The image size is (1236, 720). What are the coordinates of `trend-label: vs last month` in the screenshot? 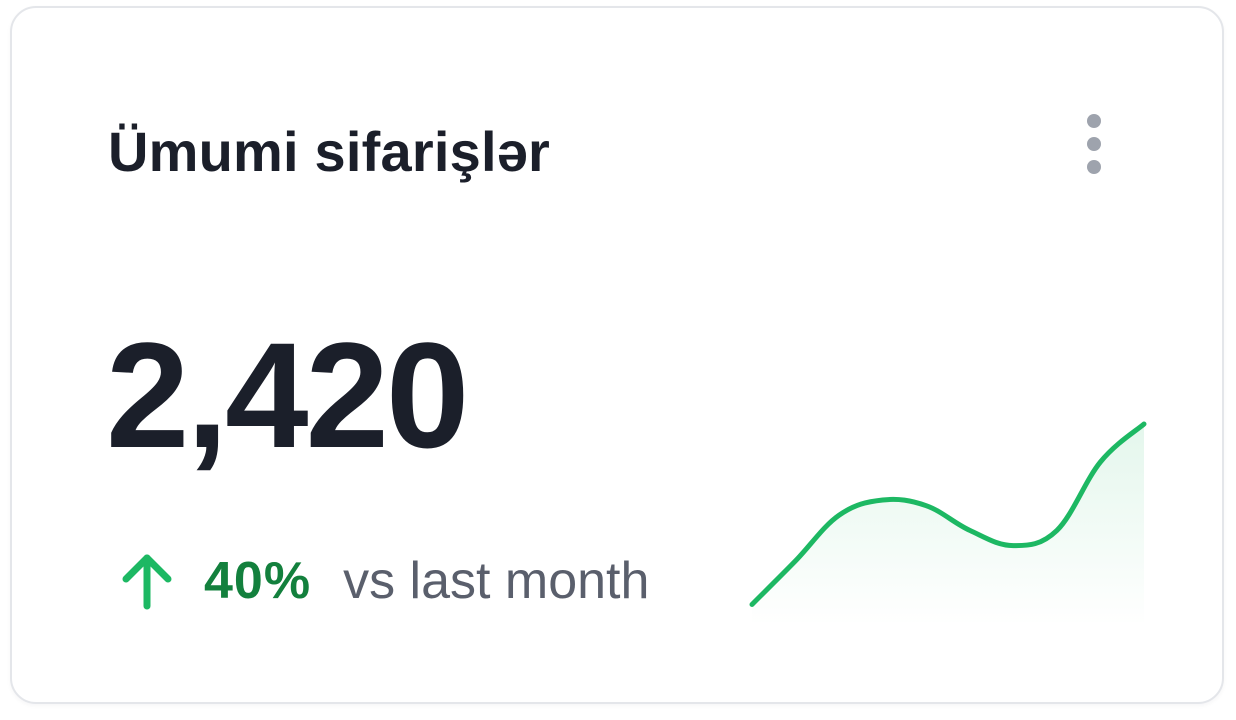 It's located at (496, 581).